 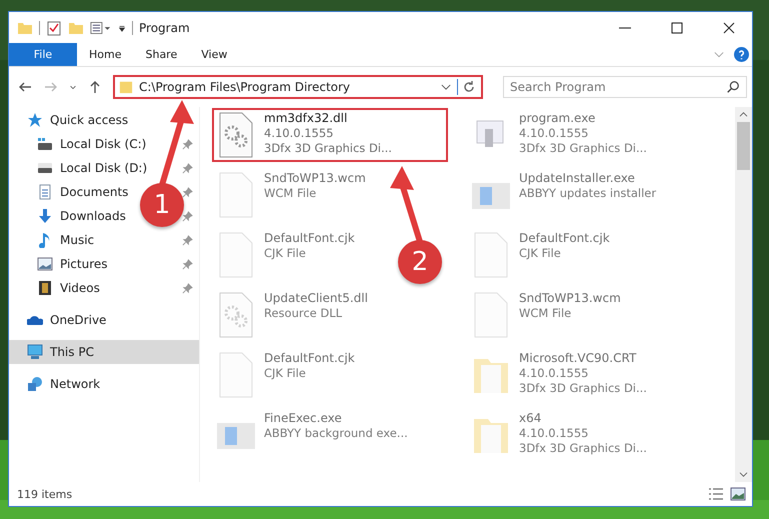 I want to click on file-name: program.exe, so click(x=583, y=118).